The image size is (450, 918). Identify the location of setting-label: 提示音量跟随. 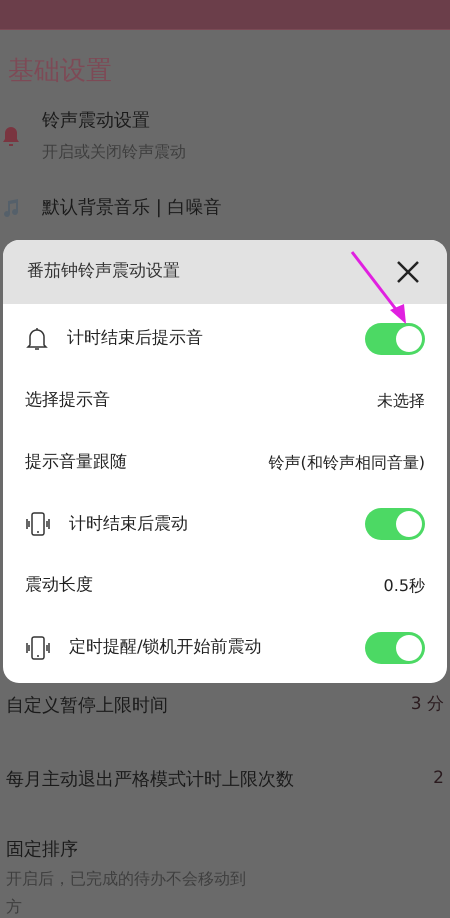
(76, 462).